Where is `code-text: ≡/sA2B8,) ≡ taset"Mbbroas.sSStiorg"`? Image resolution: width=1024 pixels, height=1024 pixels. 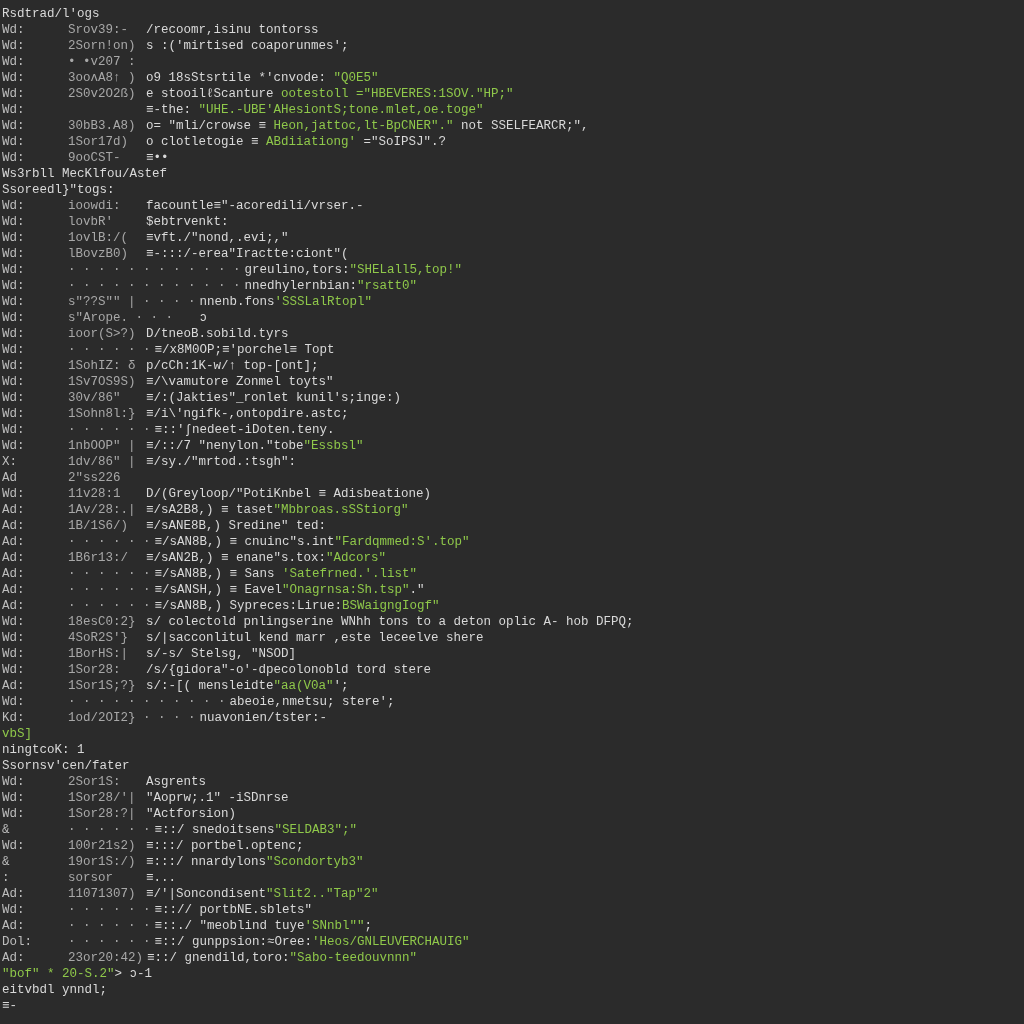
code-text: ≡/sA2B8,) ≡ taset"Mbbroas.sSStiorg" is located at coordinates (277, 510).